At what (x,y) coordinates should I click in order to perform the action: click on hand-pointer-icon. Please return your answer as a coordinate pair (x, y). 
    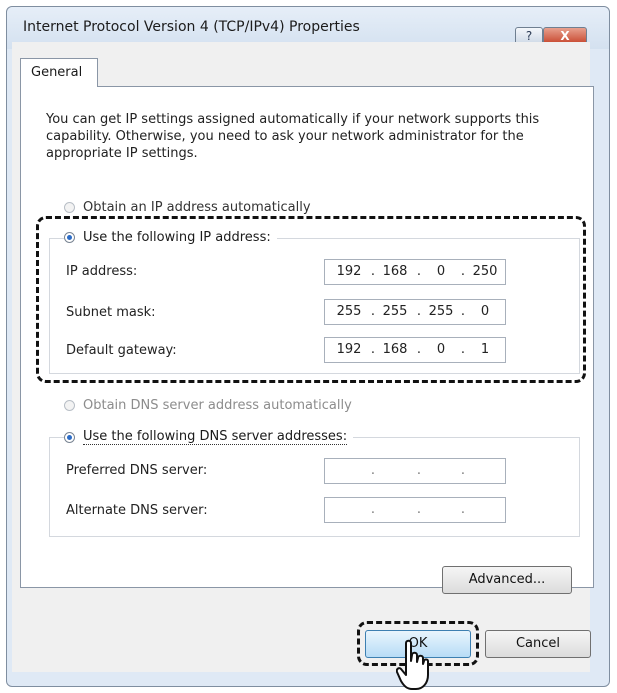
    Looking at the image, I should click on (412, 664).